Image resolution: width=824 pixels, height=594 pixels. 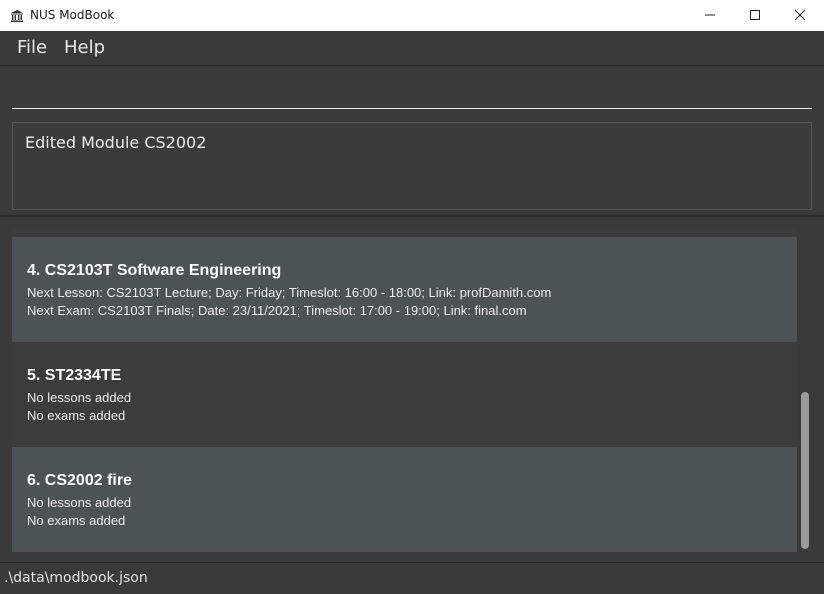 I want to click on menu-help: Help, so click(x=84, y=47).